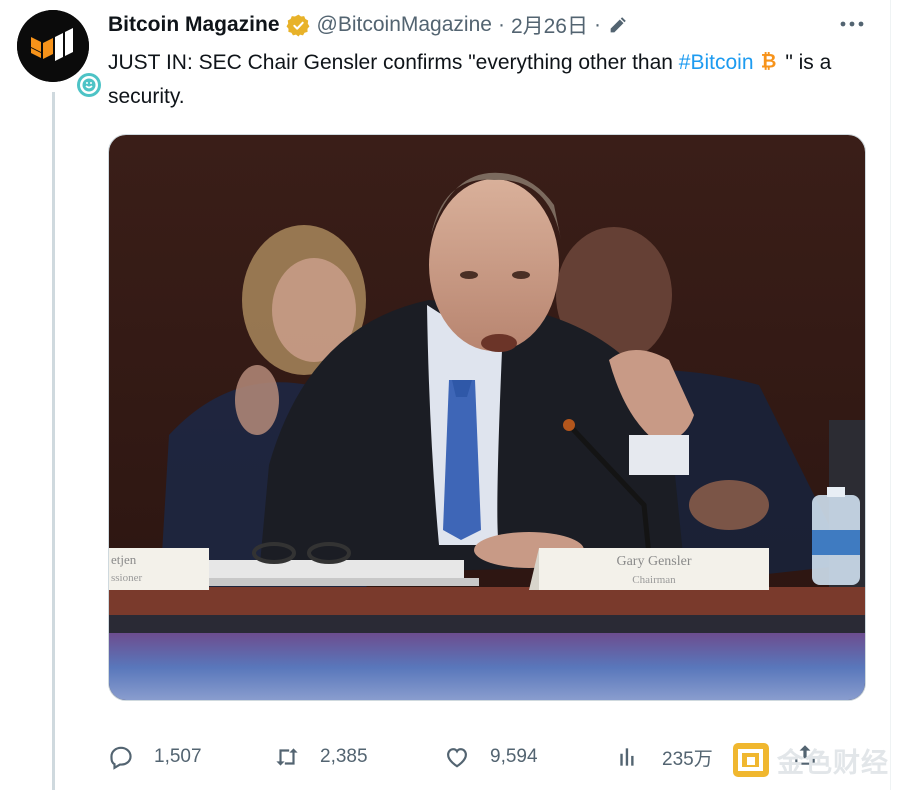 Image resolution: width=905 pixels, height=790 pixels. What do you see at coordinates (178, 756) in the screenshot?
I see `reply-count: 1,507` at bounding box center [178, 756].